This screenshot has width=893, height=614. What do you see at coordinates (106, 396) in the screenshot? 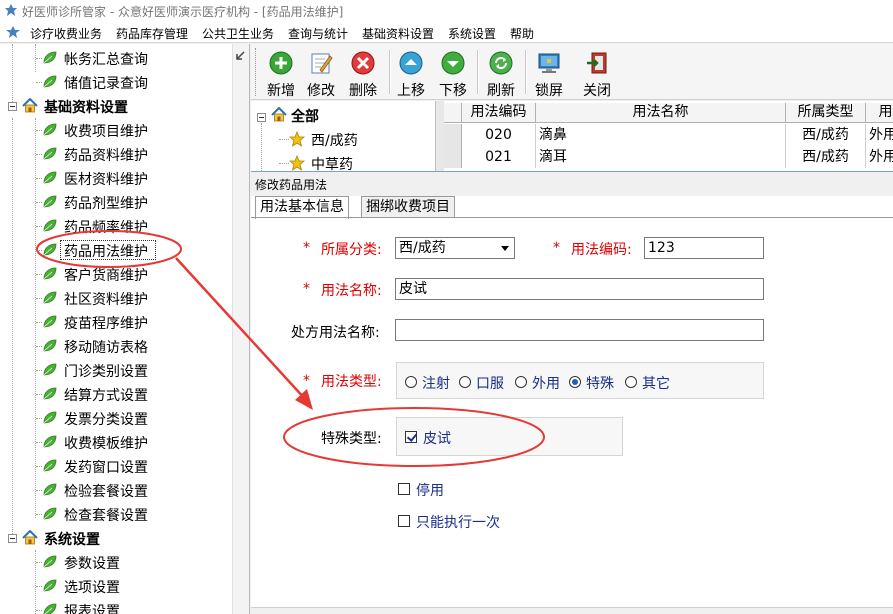
I see `nav-item-label: 结算方式设置` at bounding box center [106, 396].